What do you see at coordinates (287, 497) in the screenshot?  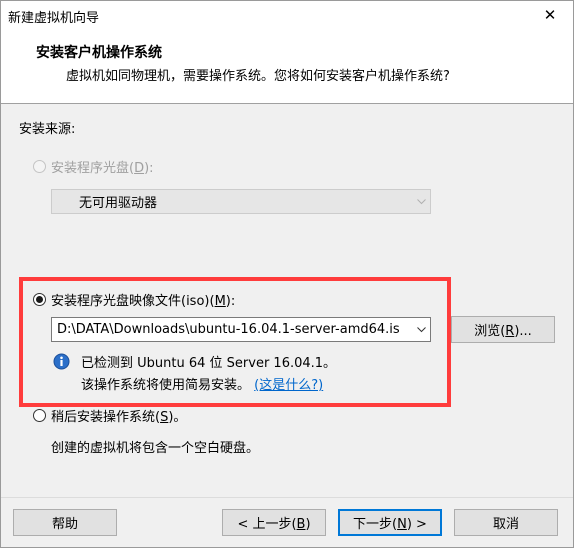 I see `footer-divider` at bounding box center [287, 497].